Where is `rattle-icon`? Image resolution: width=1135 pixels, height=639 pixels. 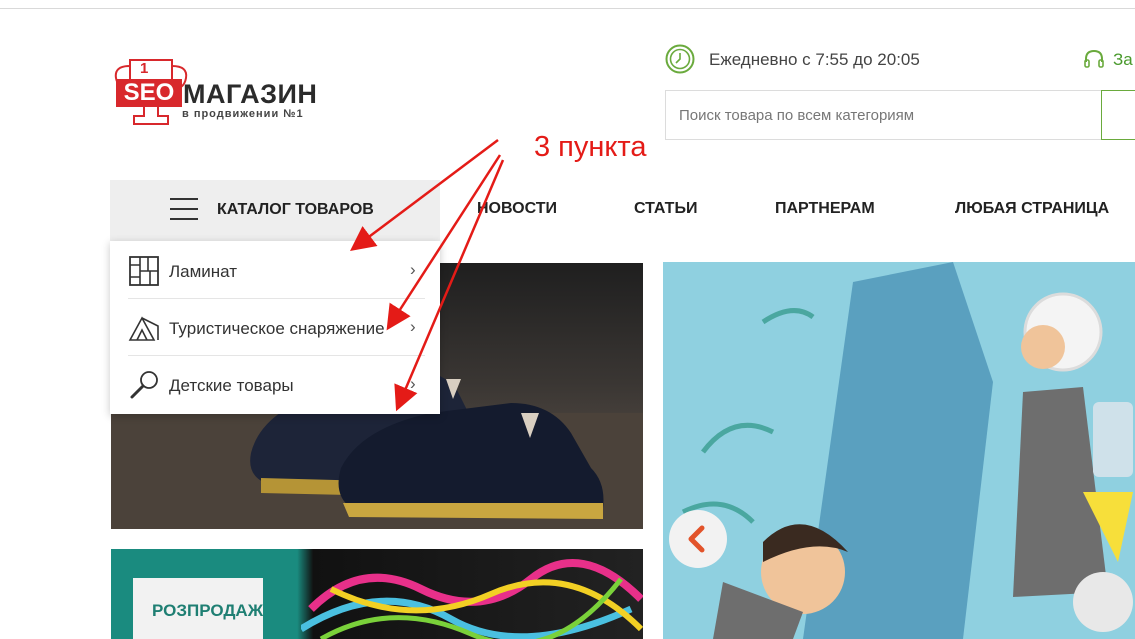 rattle-icon is located at coordinates (144, 385).